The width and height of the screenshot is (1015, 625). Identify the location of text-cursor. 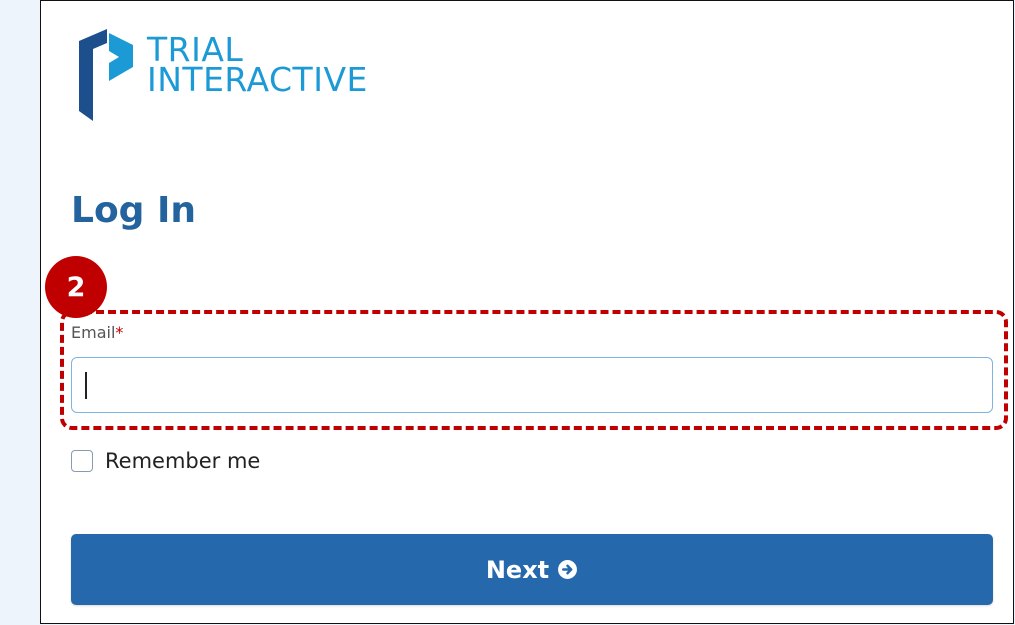
(86, 385).